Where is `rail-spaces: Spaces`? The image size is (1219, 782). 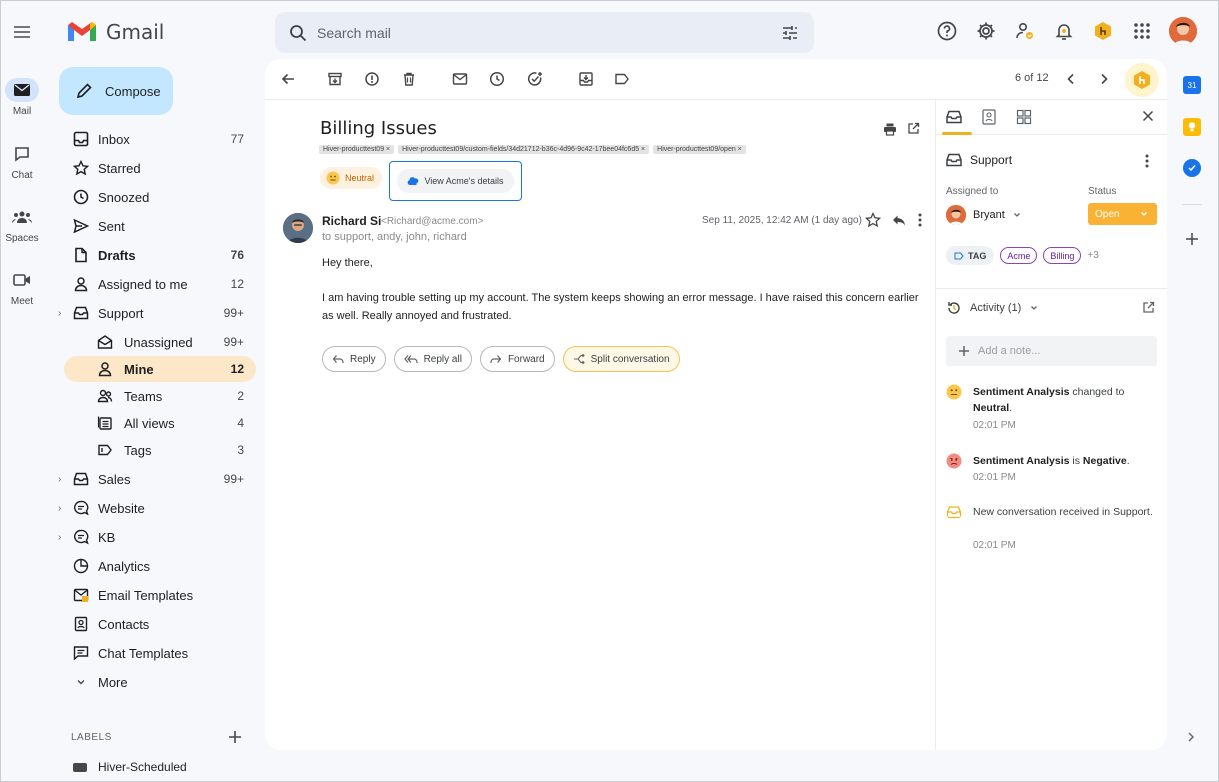
rail-spaces: Spaces is located at coordinates (22, 224).